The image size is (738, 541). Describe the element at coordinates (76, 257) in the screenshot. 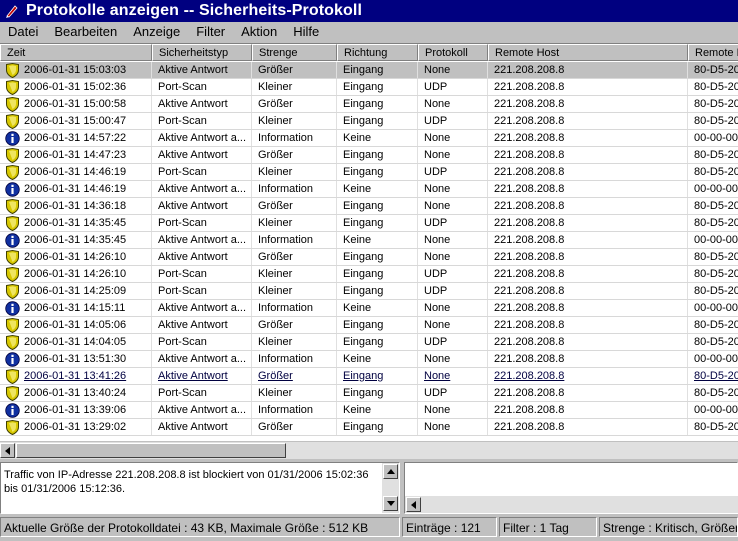

I see `cell-zeit: 2006-01-31 14:26:10` at that location.